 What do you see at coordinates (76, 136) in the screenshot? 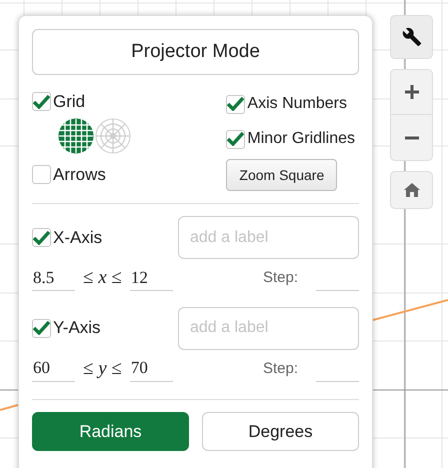
I see `square-grid-icon` at bounding box center [76, 136].